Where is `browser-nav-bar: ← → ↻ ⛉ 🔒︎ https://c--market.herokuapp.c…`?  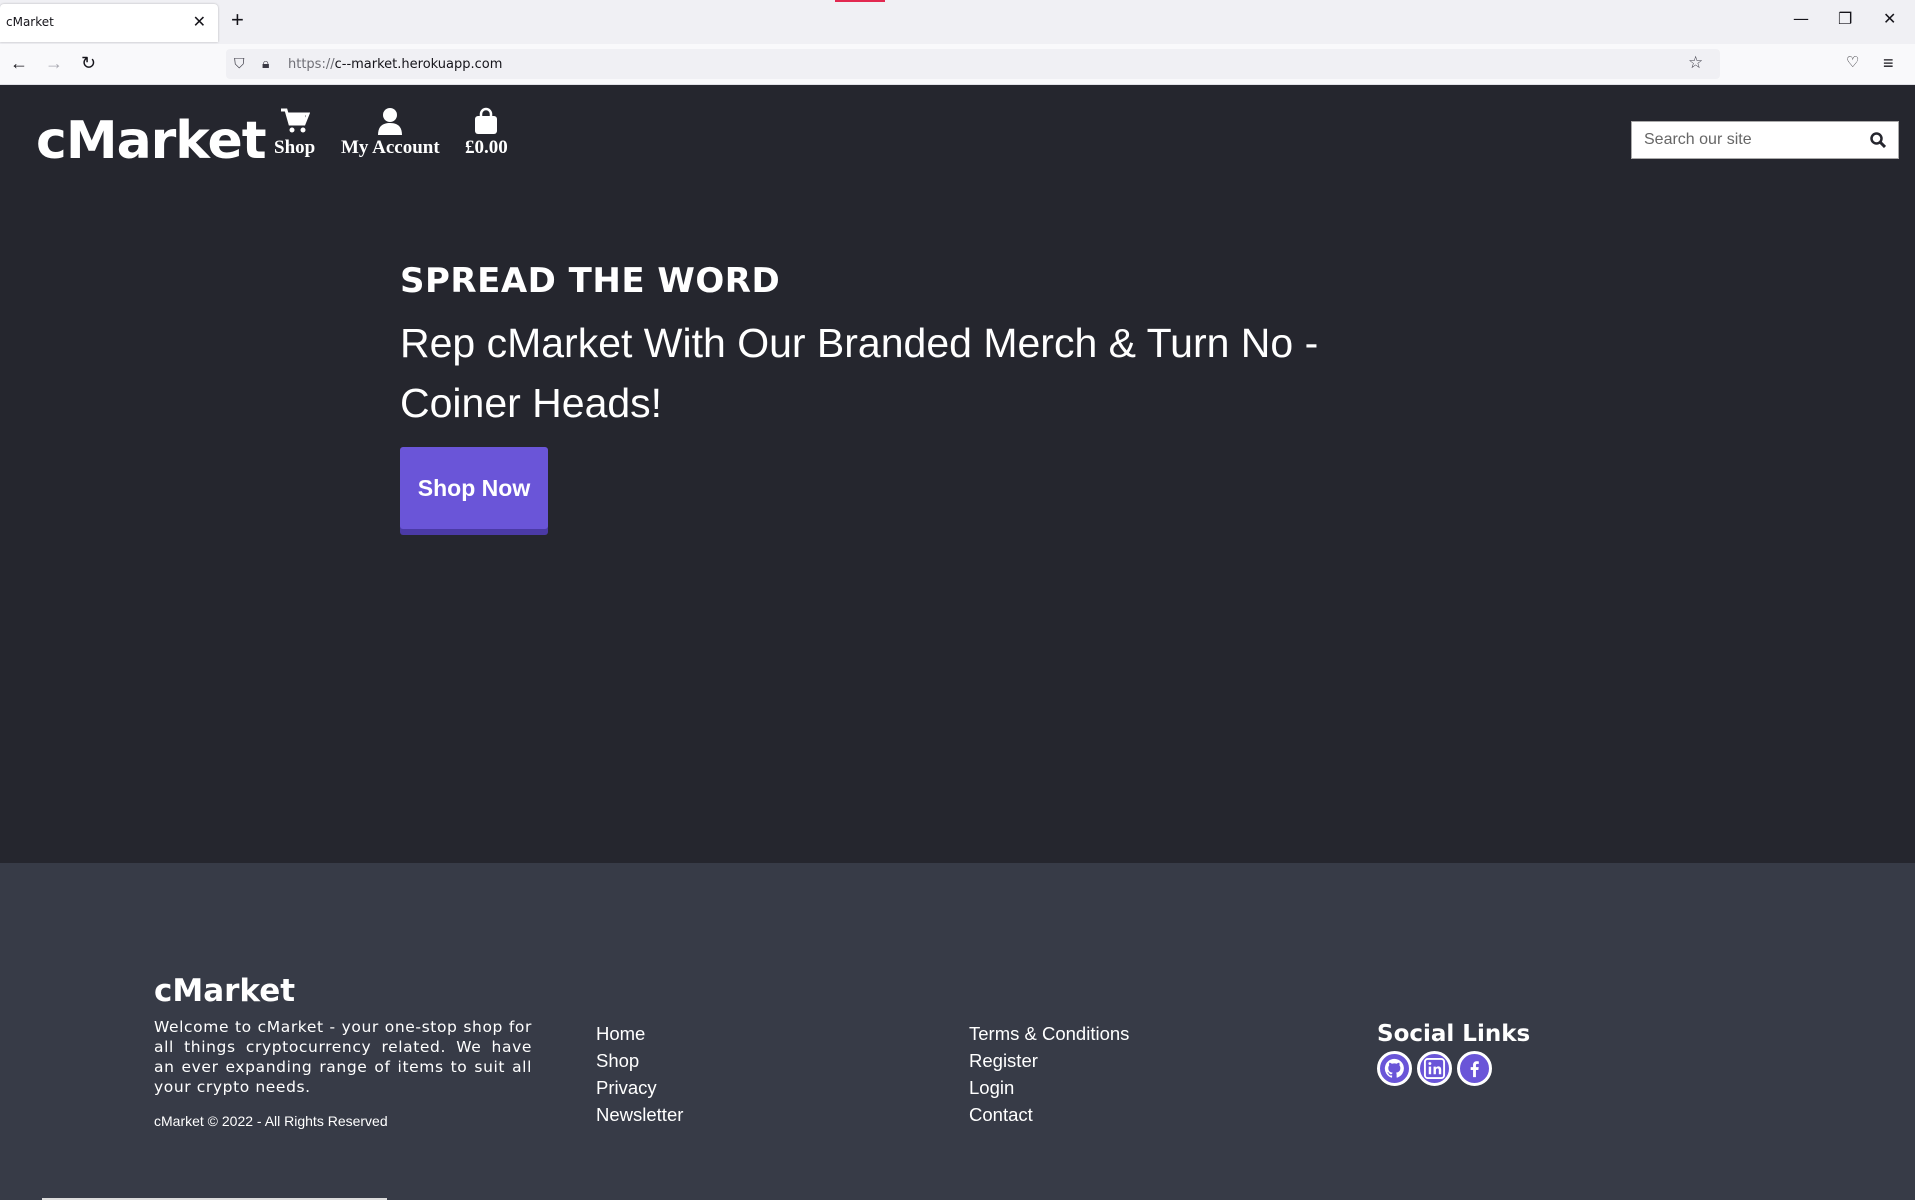
browser-nav-bar: ← → ↻ ⛉ 🔒︎ https://c--market.herokuapp.c… is located at coordinates (957, 64).